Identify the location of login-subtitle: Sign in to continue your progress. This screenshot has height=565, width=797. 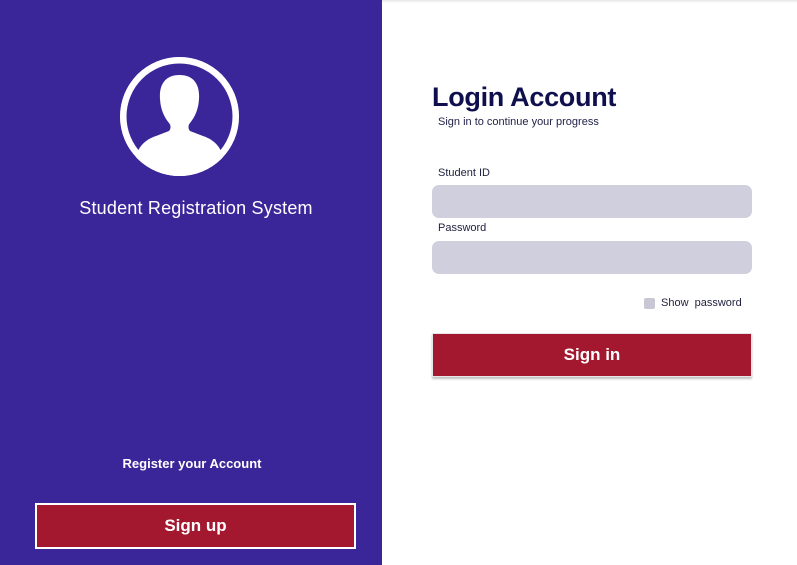
(518, 122).